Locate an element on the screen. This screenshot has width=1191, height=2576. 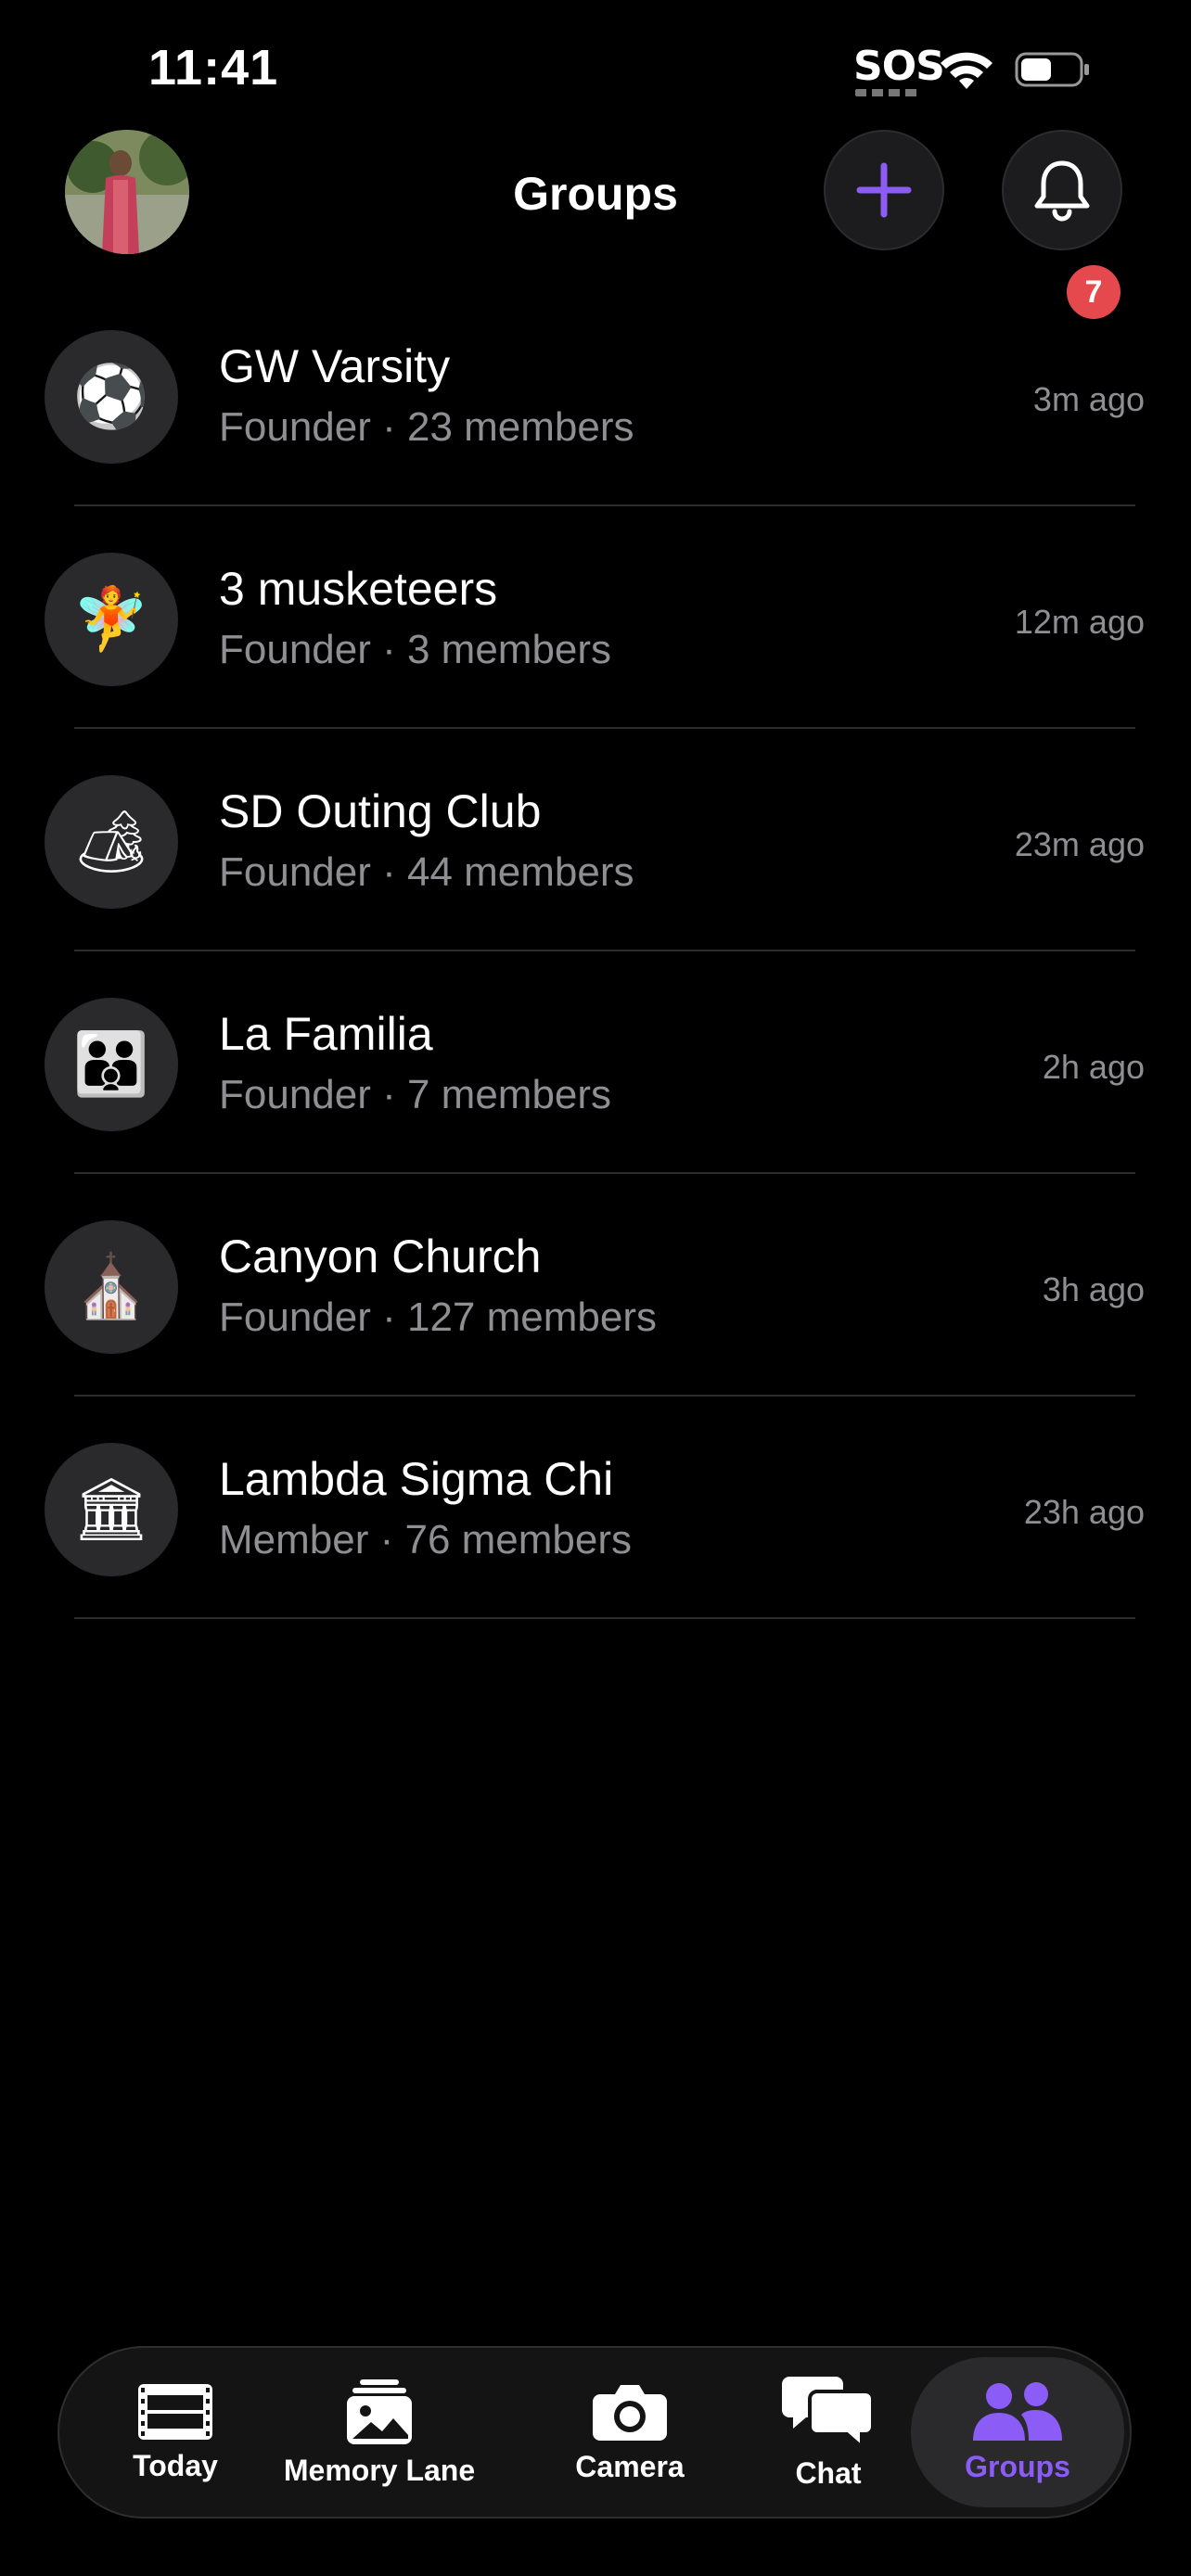
group-row: 👪 La Familia Founder · 7 members 2h ago is located at coordinates (595, 1094).